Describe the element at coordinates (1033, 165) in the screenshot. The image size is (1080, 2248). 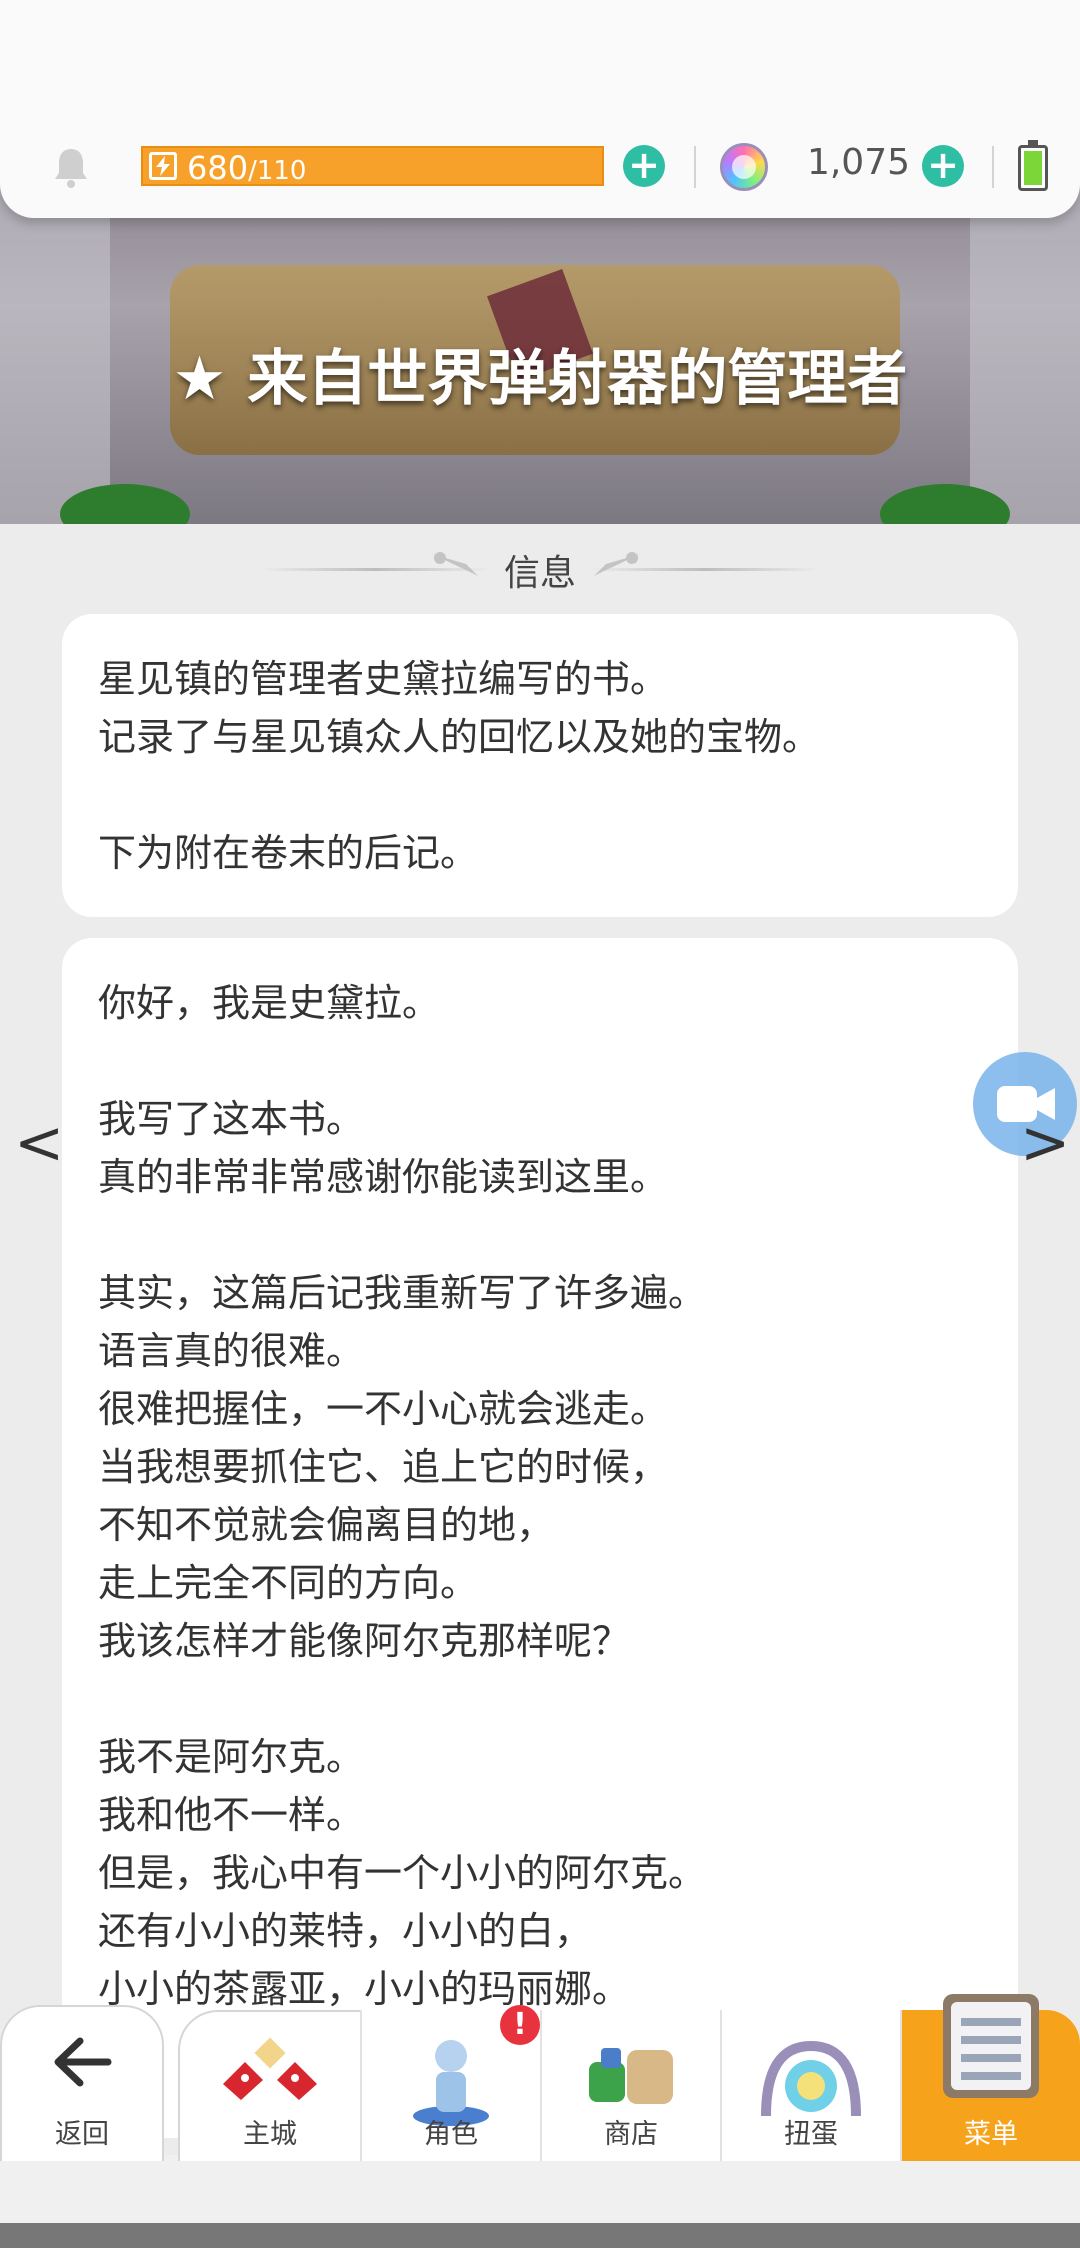
I see `battery-icon` at that location.